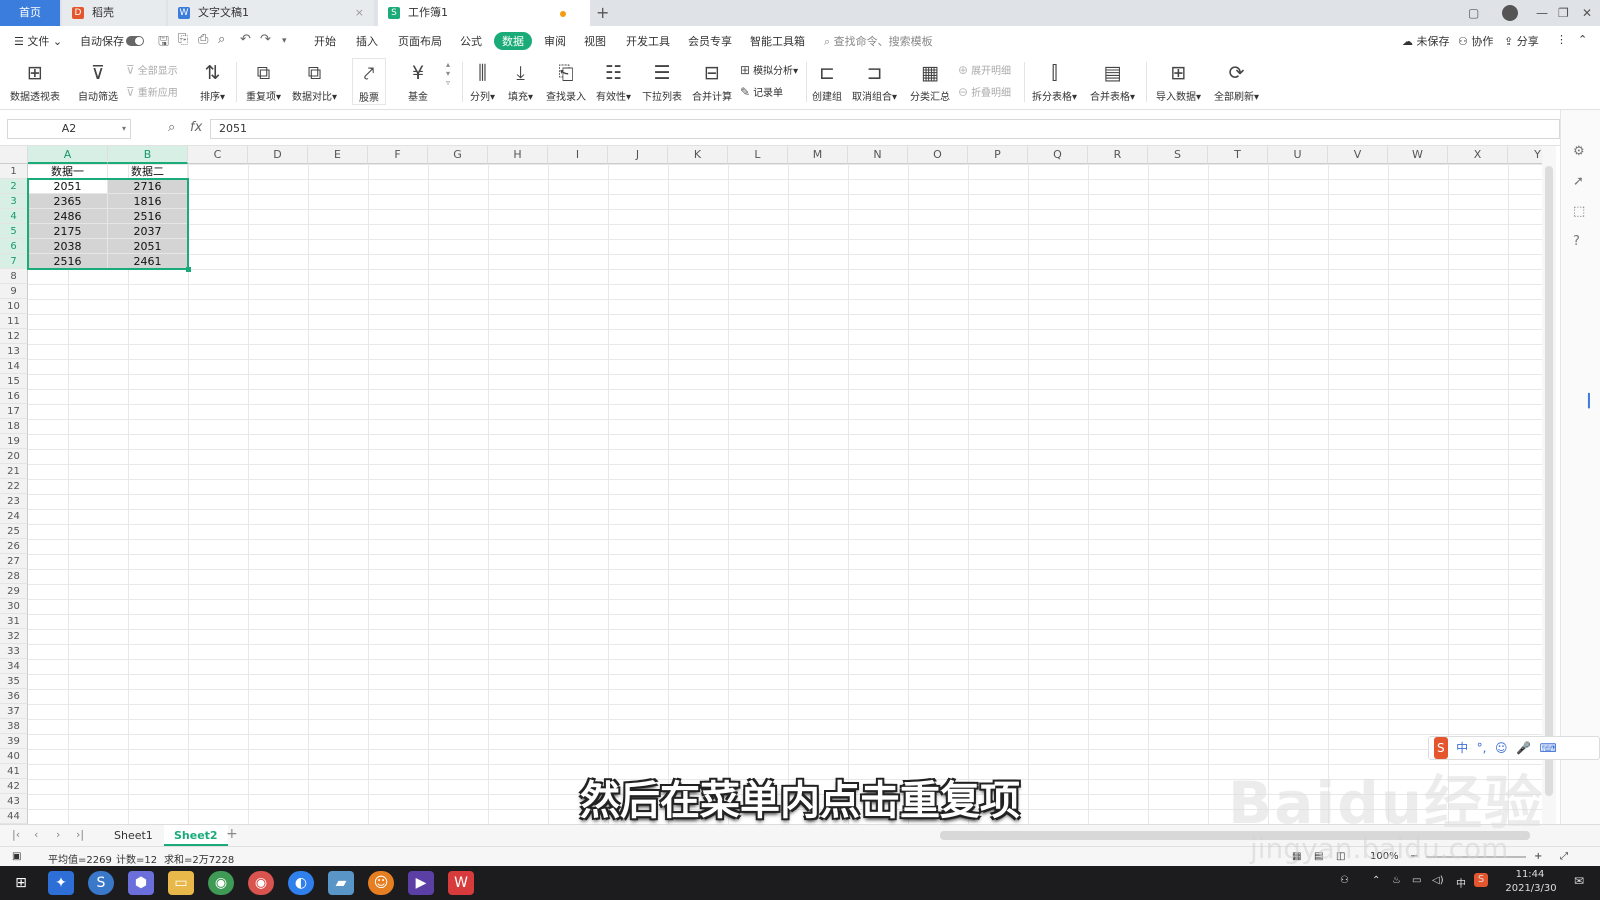  What do you see at coordinates (14, 591) in the screenshot?
I see `row-header-29: 29` at bounding box center [14, 591].